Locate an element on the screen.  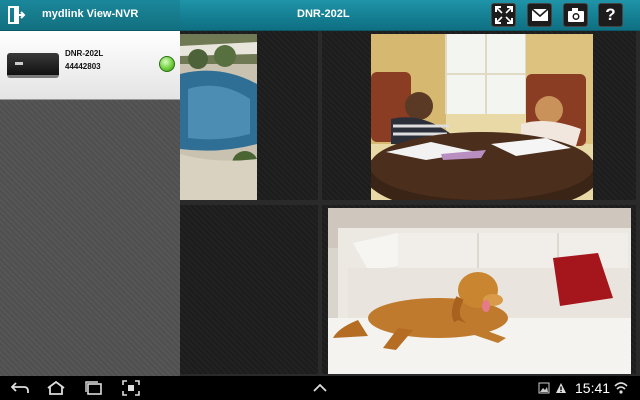
fullscreen-button is located at coordinates (503, 15).